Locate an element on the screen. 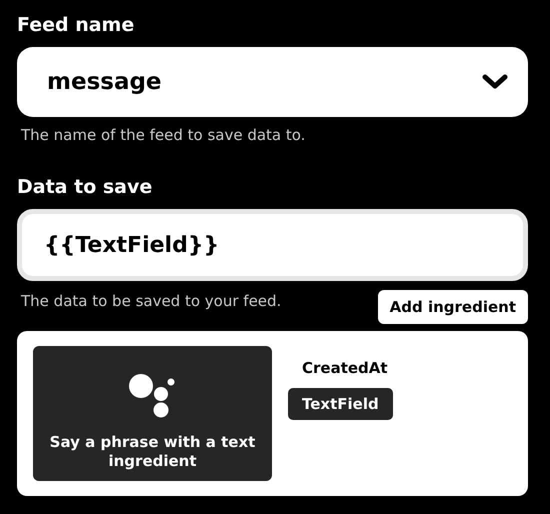 This screenshot has width=550, height=514. field-label: Data to save is located at coordinates (85, 187).